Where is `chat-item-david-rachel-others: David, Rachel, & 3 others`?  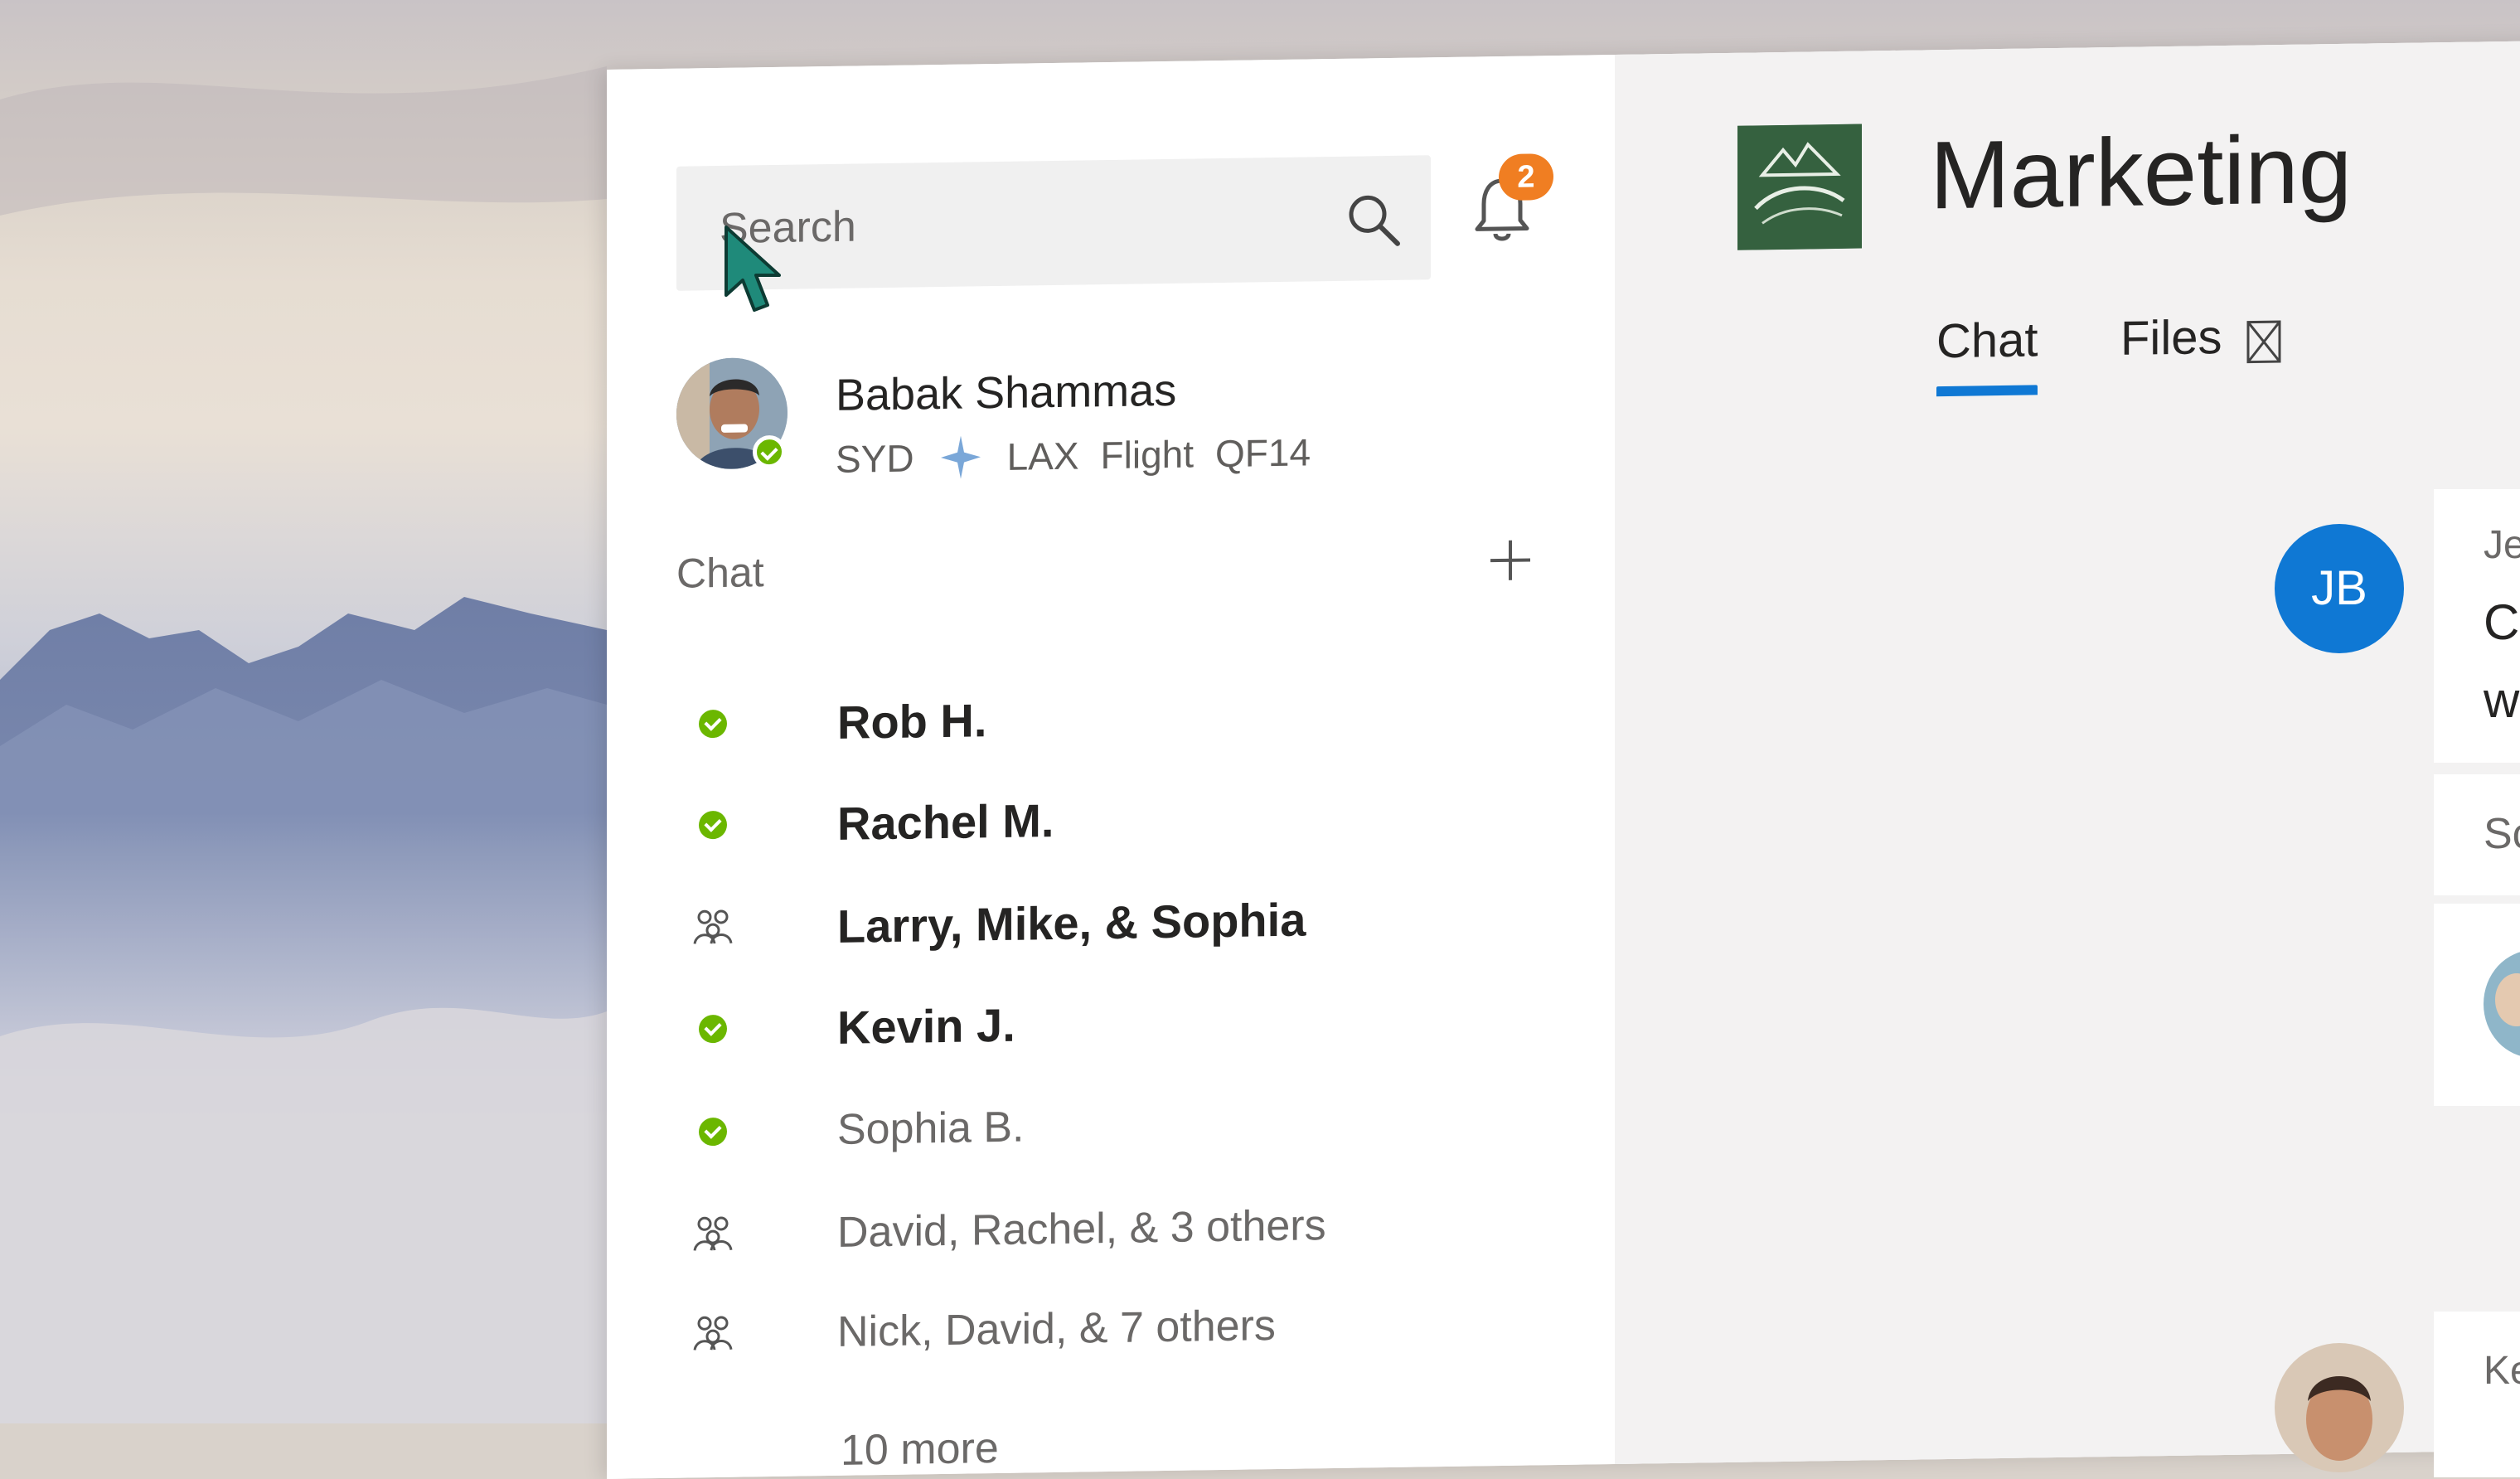 chat-item-david-rachel-others: David, Rachel, & 3 others is located at coordinates (1111, 1228).